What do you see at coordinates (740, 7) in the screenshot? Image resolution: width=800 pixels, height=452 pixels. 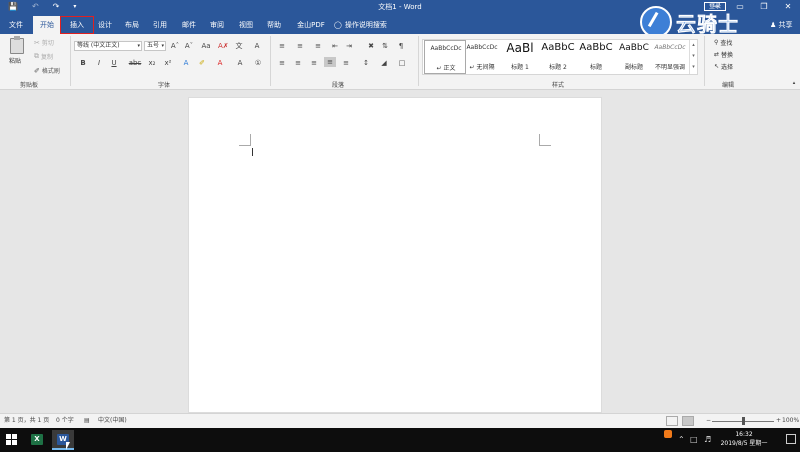 I see `minimize-icon: ▭` at bounding box center [740, 7].